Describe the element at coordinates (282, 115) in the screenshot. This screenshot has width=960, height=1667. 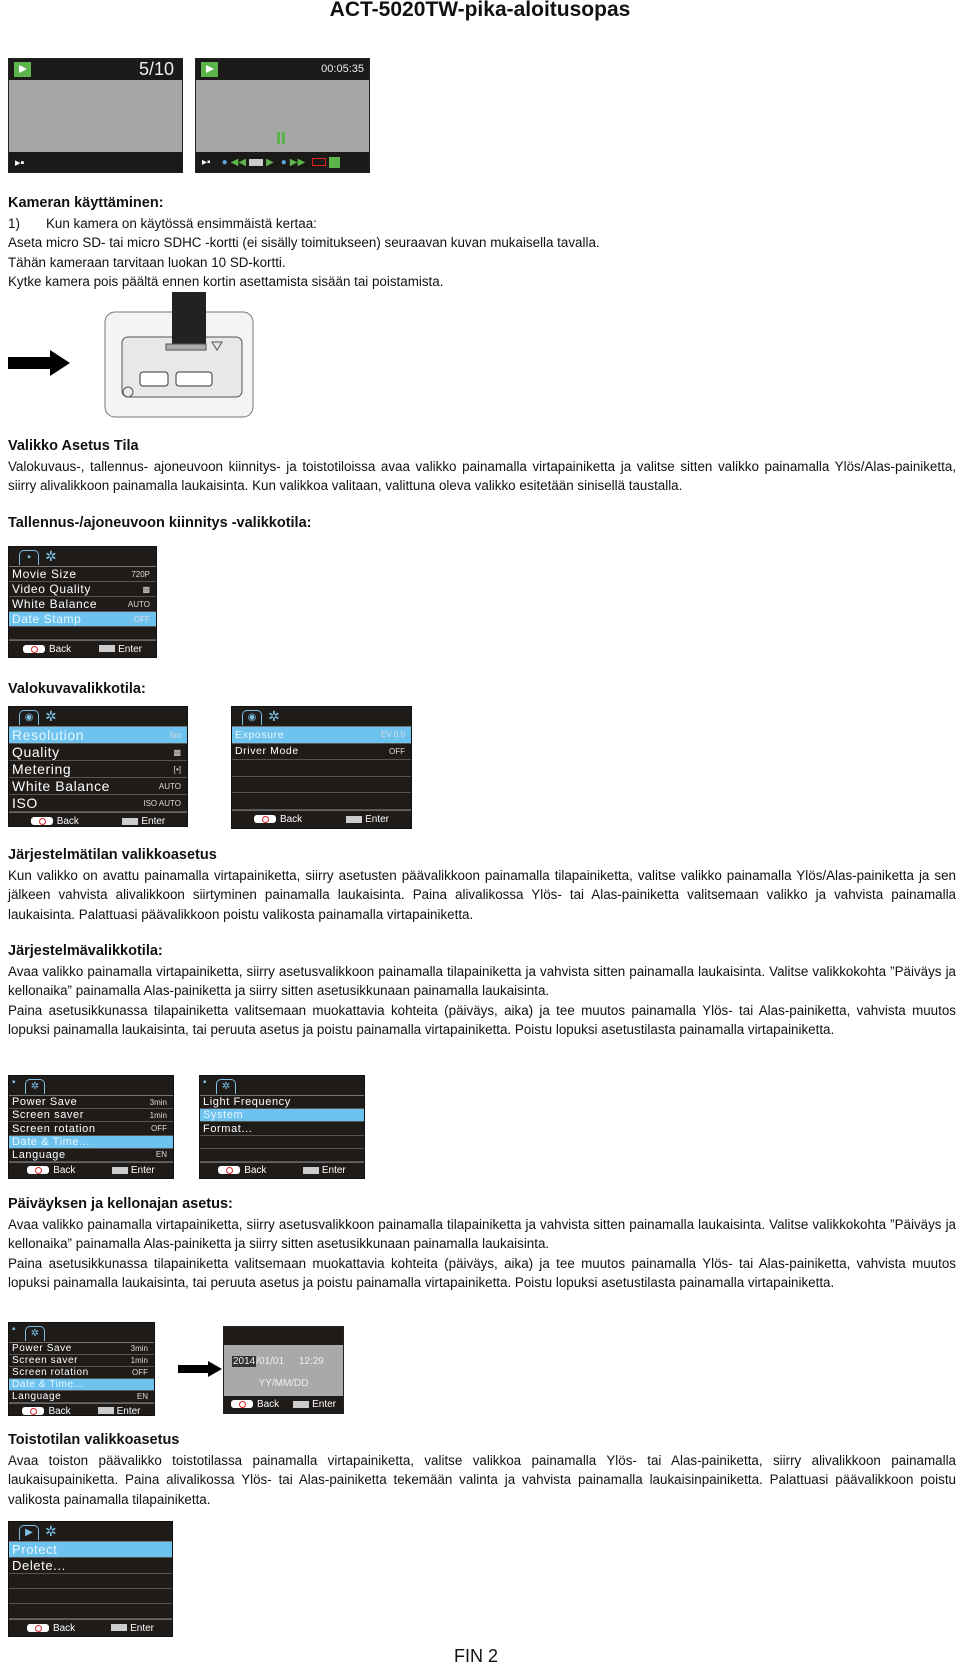
I see `playback-video-screen: 00:05:35 ▸▪ ● ◀◀ ▶ ● ▶▶` at that location.